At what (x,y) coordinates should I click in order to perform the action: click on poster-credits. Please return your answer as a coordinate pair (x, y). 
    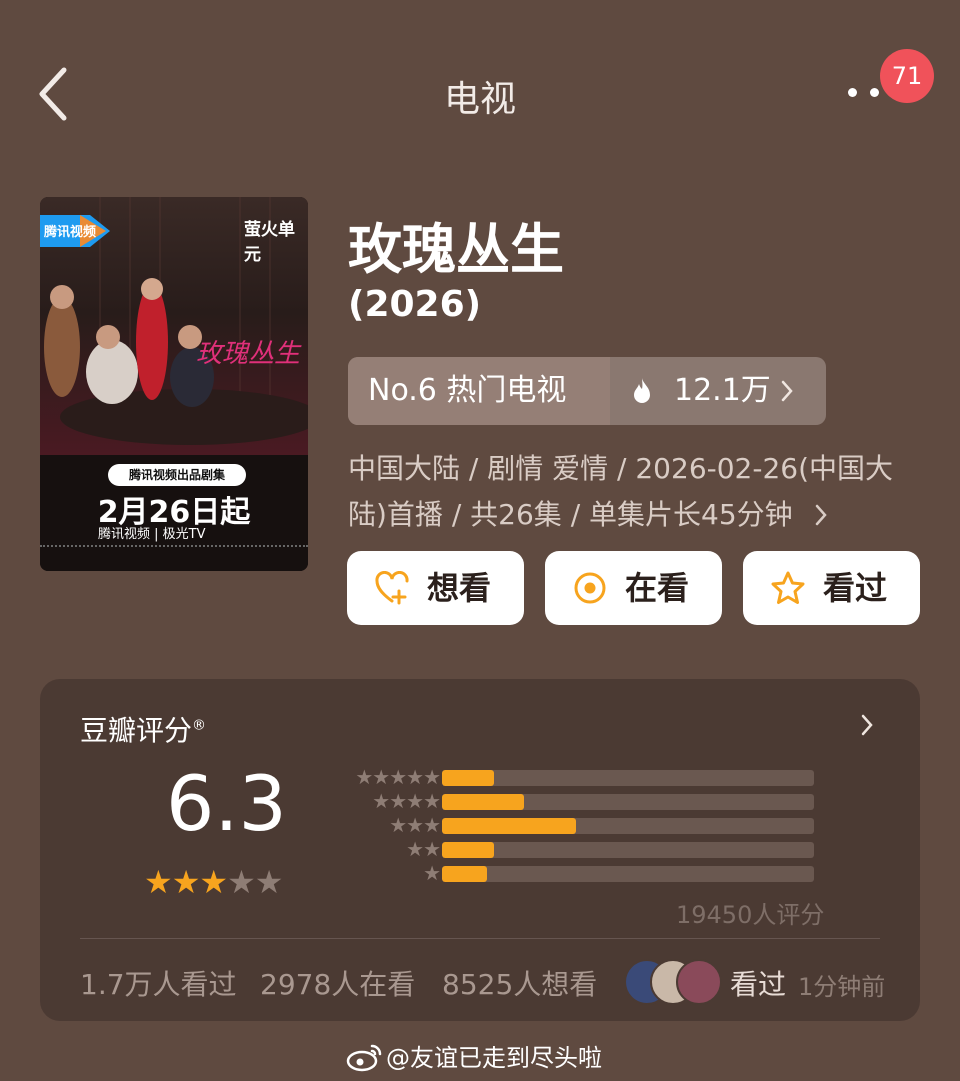
    Looking at the image, I should click on (174, 547).